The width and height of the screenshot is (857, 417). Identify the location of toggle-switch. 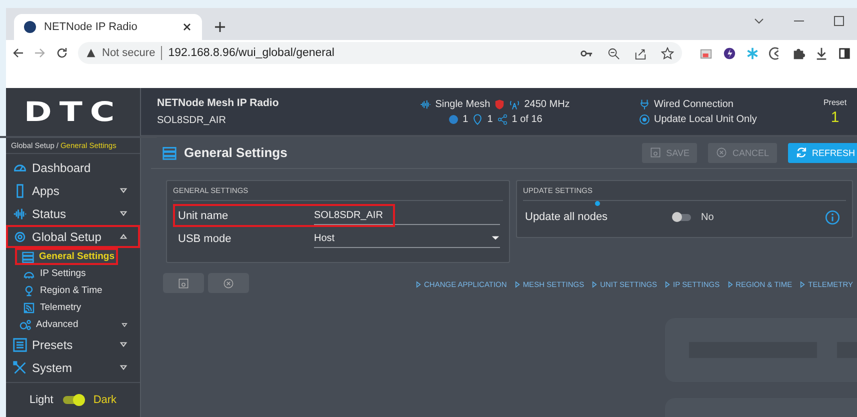
(682, 217).